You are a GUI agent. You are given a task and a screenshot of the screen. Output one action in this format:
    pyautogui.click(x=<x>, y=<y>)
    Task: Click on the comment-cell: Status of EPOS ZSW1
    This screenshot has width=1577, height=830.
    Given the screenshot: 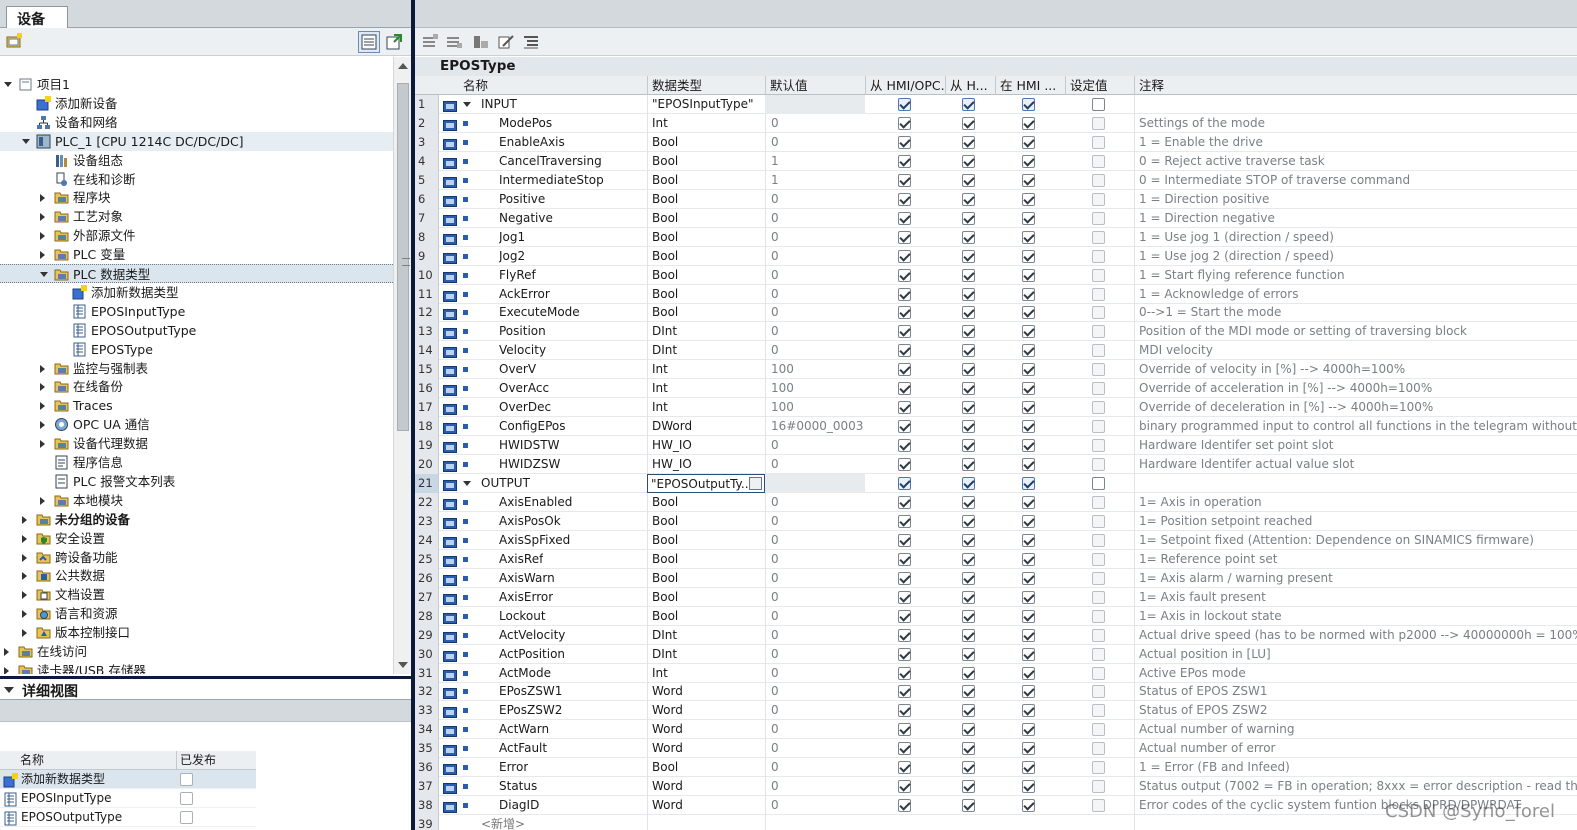 What is the action you would take?
    pyautogui.click(x=1355, y=692)
    